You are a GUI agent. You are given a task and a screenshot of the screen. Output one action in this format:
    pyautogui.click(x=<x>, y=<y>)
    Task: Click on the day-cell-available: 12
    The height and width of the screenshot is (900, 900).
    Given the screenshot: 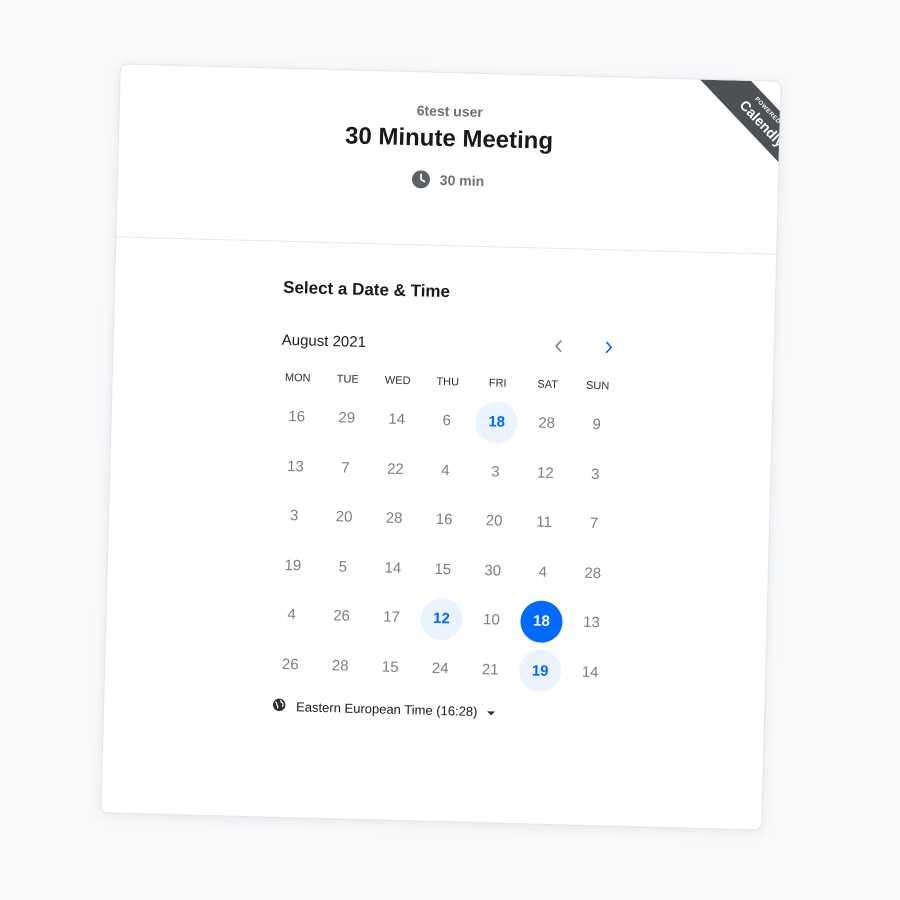 What is the action you would take?
    pyautogui.click(x=441, y=619)
    